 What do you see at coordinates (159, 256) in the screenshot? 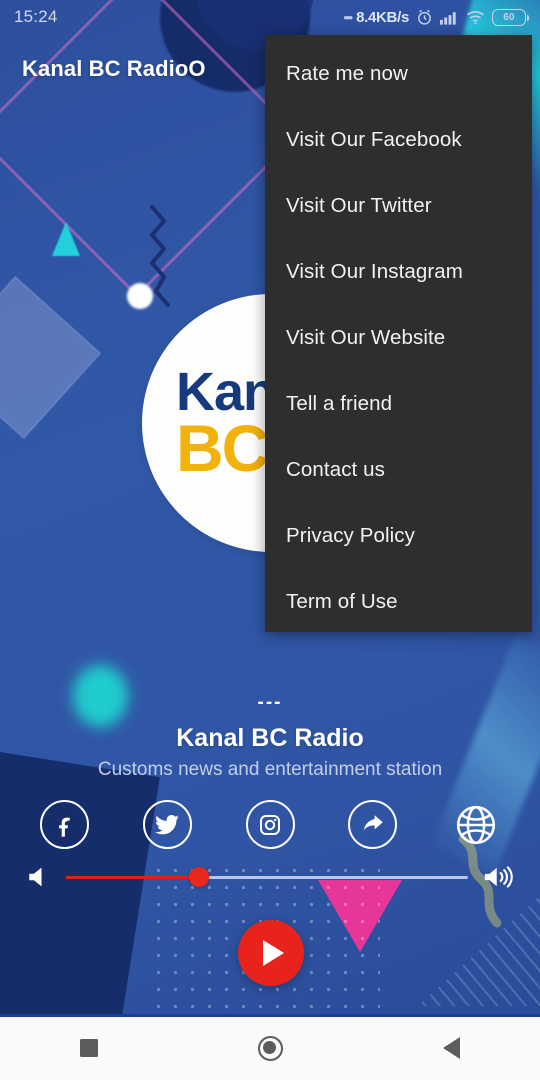
I see `navy-zigzag-decoration` at bounding box center [159, 256].